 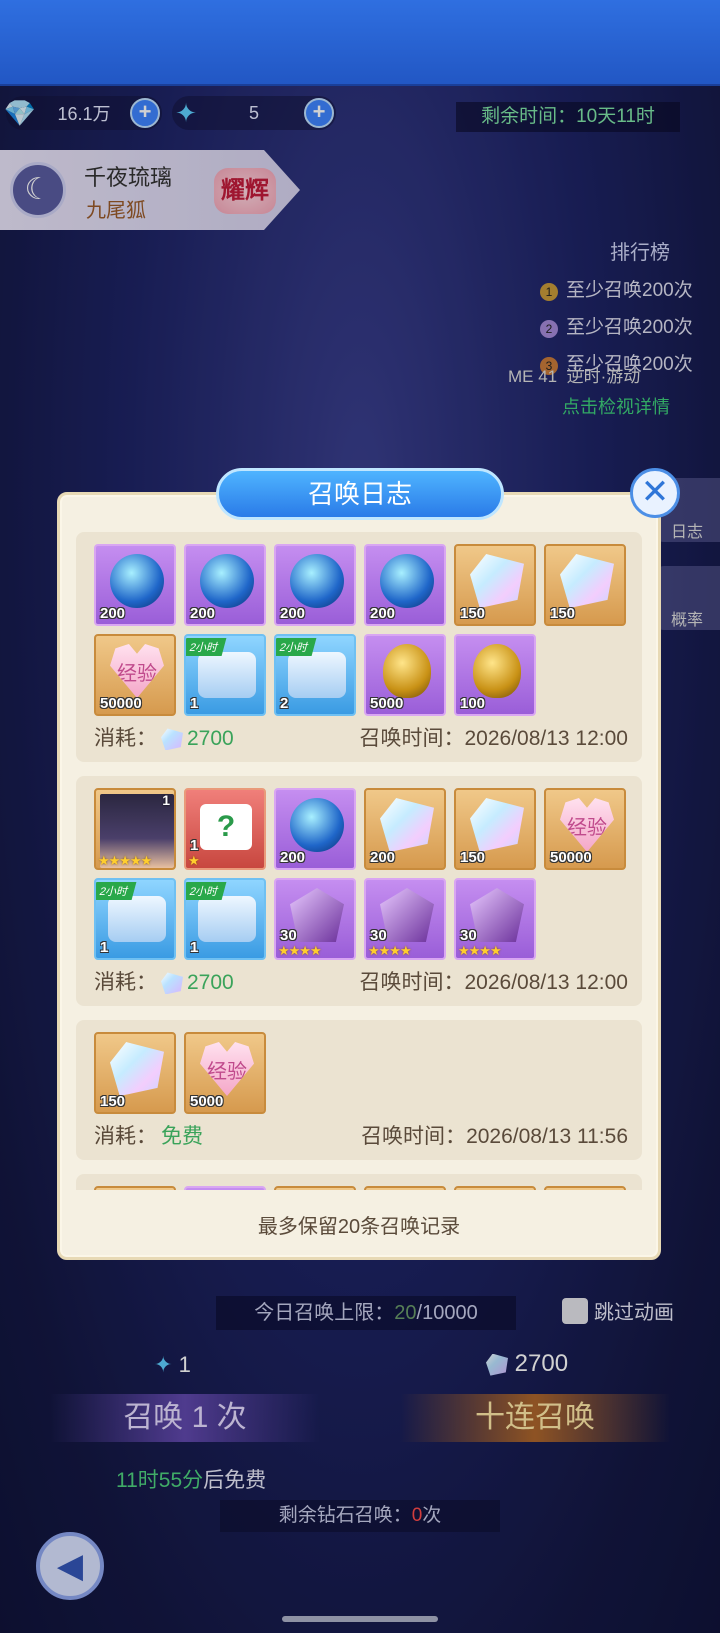 I want to click on close-button: ✕, so click(x=655, y=493).